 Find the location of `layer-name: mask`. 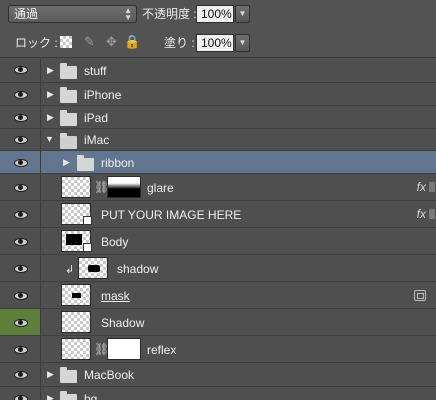

layer-name: mask is located at coordinates (115, 296).